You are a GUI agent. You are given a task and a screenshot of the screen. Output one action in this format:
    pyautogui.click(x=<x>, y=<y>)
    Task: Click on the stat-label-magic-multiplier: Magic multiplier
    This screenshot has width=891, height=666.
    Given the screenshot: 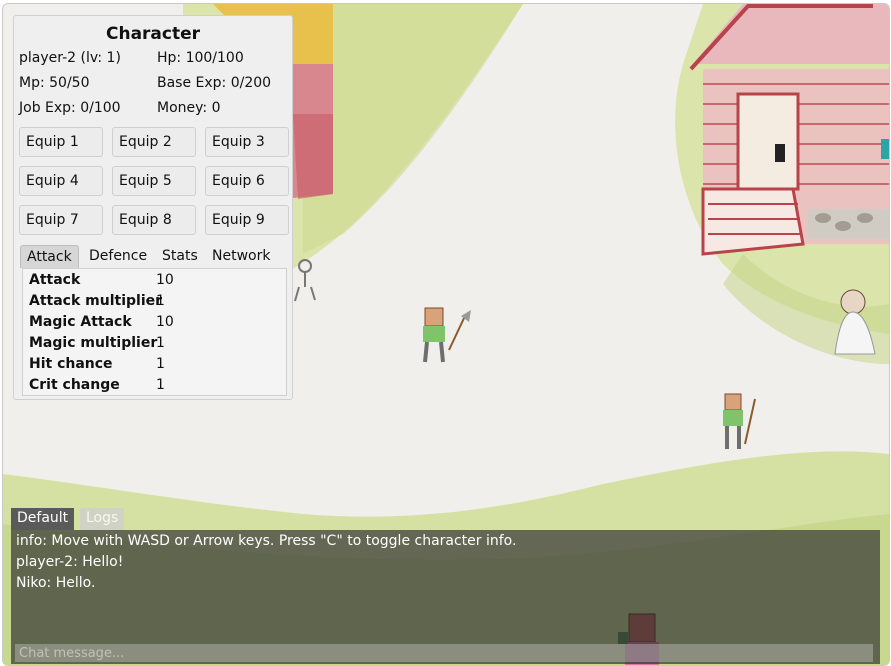 What is the action you would take?
    pyautogui.click(x=93, y=343)
    